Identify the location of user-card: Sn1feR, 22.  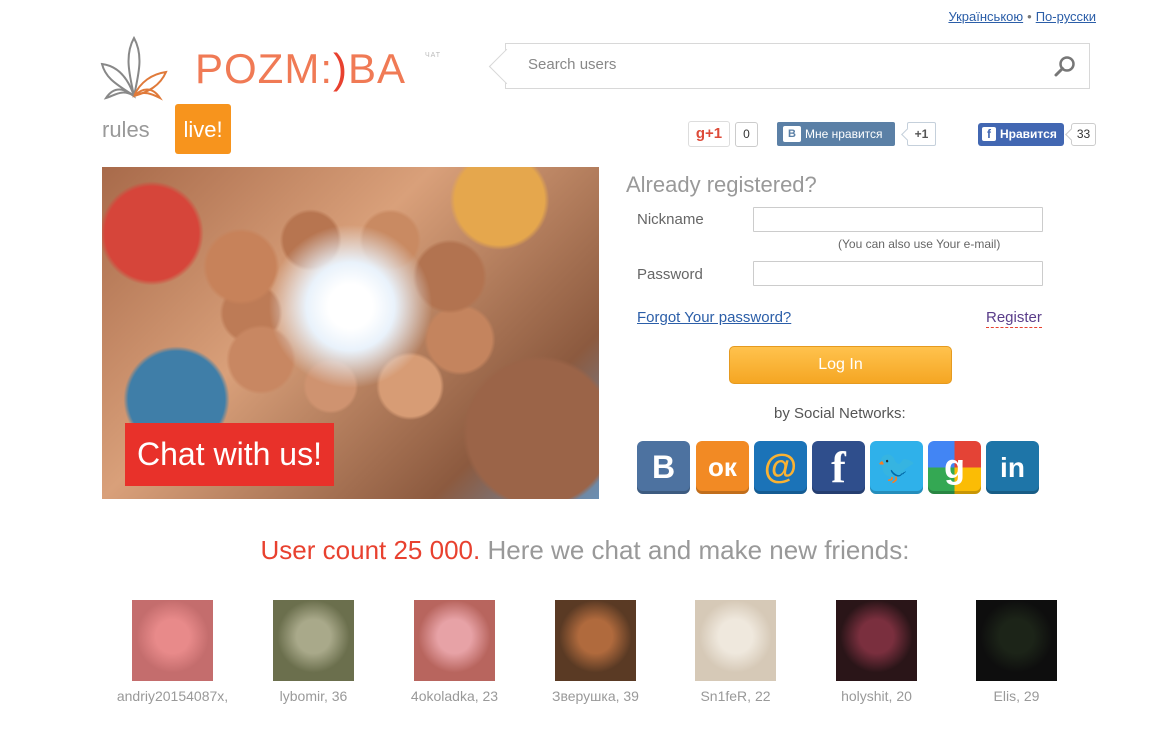
(735, 652).